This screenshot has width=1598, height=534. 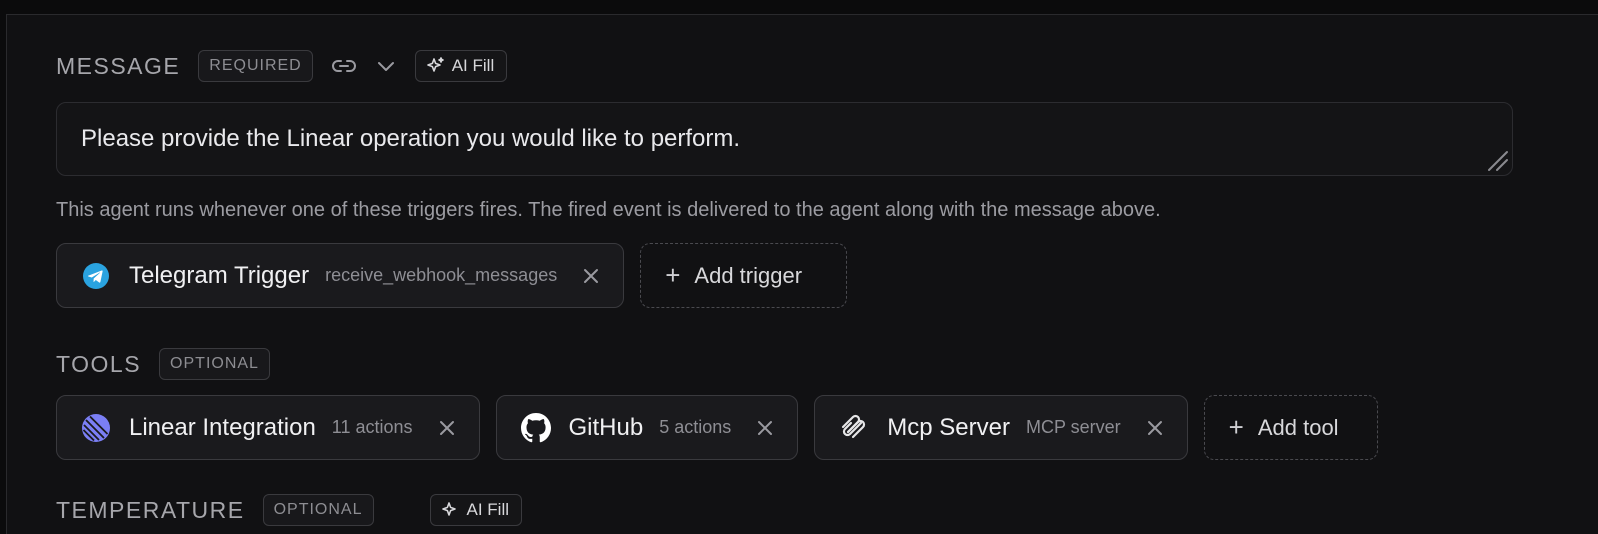 What do you see at coordinates (96, 276) in the screenshot?
I see `telegram-icon` at bounding box center [96, 276].